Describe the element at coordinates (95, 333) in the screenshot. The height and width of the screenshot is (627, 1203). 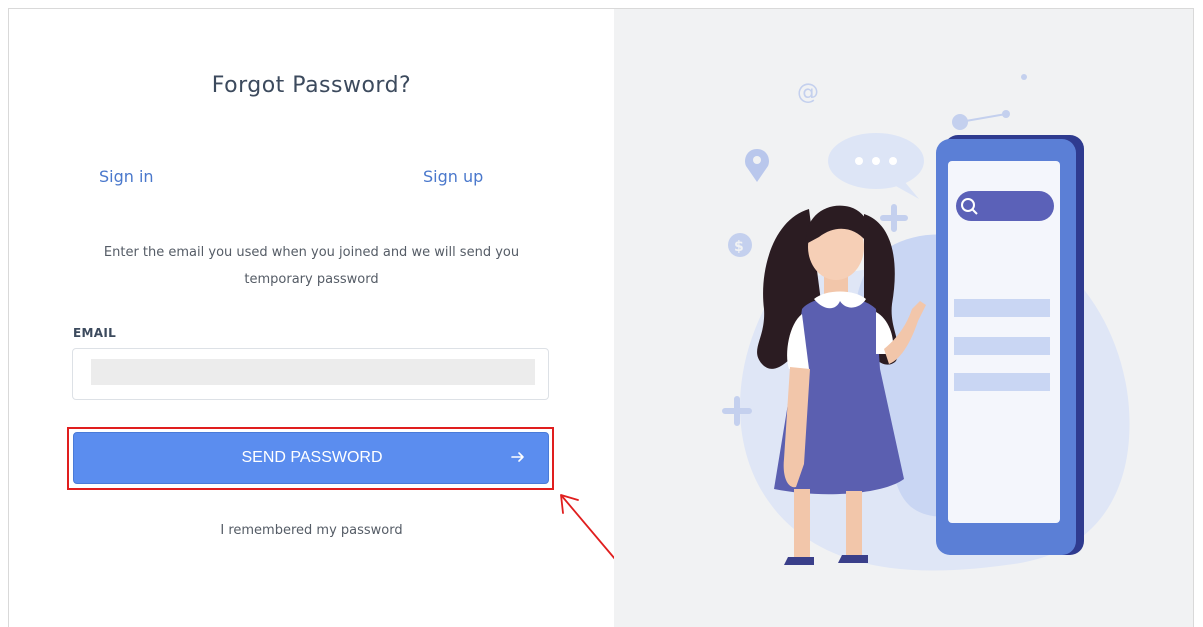
I see `email-label: EMAIL` at that location.